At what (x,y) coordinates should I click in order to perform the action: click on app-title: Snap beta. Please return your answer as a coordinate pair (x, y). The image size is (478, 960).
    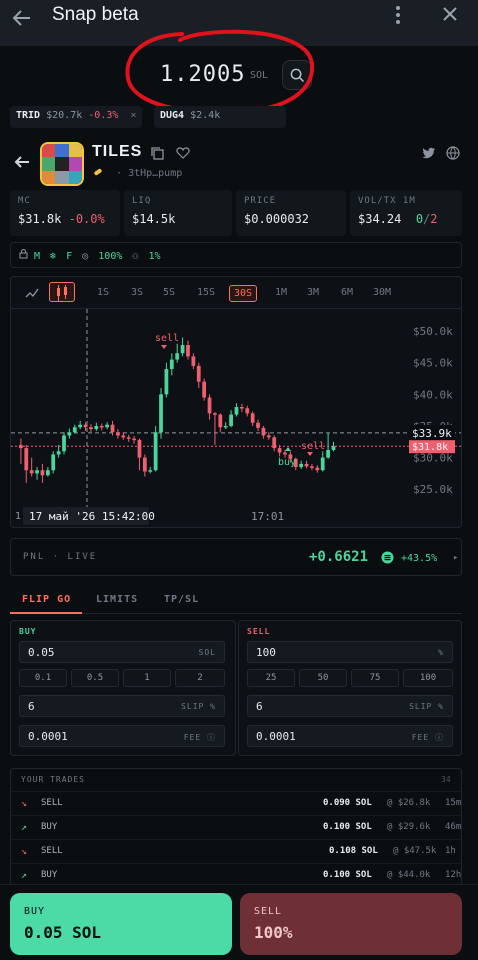
    Looking at the image, I should click on (95, 14).